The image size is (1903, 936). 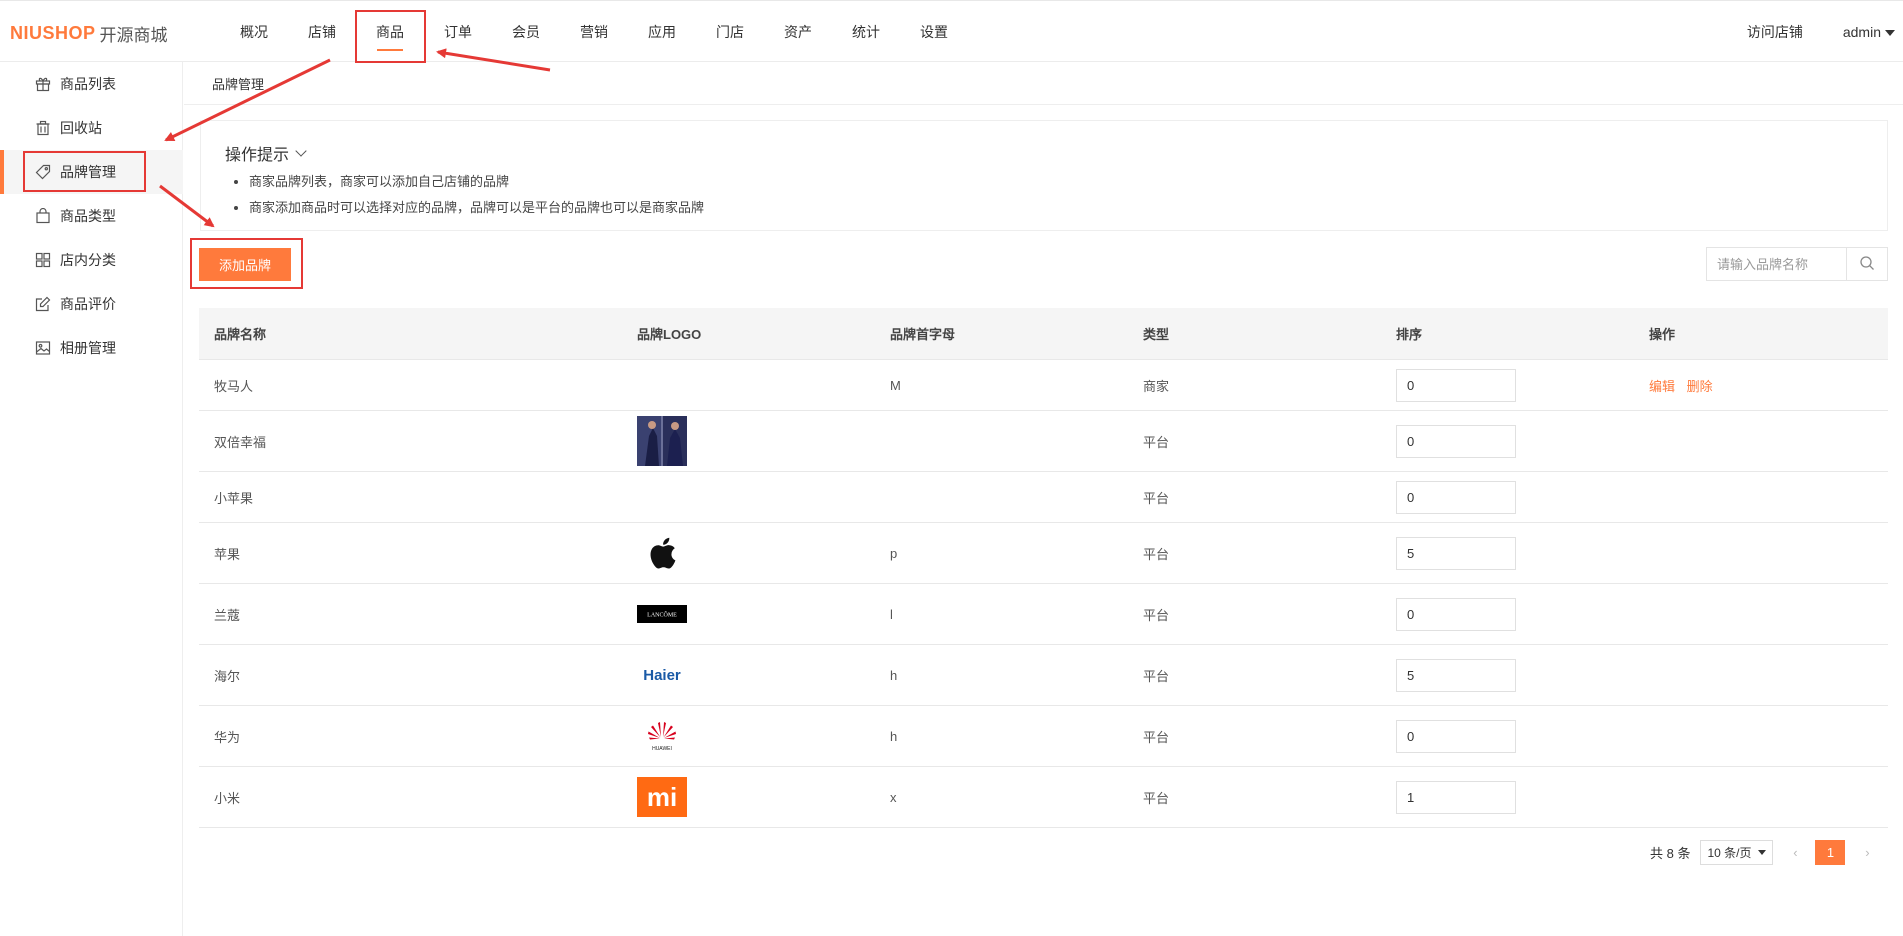 What do you see at coordinates (730, 32) in the screenshot?
I see `nav-stores: 门店` at bounding box center [730, 32].